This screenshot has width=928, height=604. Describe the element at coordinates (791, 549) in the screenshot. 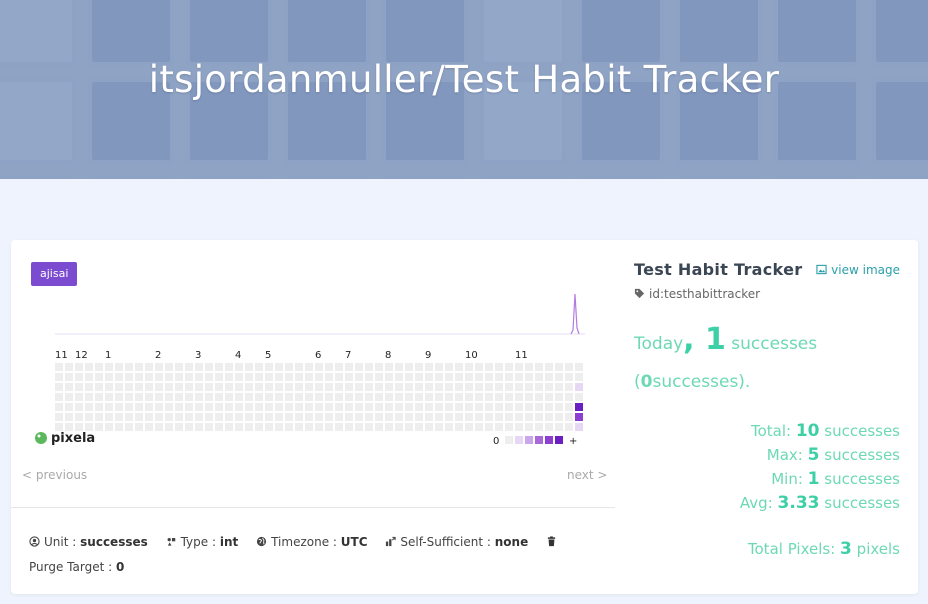

I see `total-pixels-label: Total Pixels:` at that location.